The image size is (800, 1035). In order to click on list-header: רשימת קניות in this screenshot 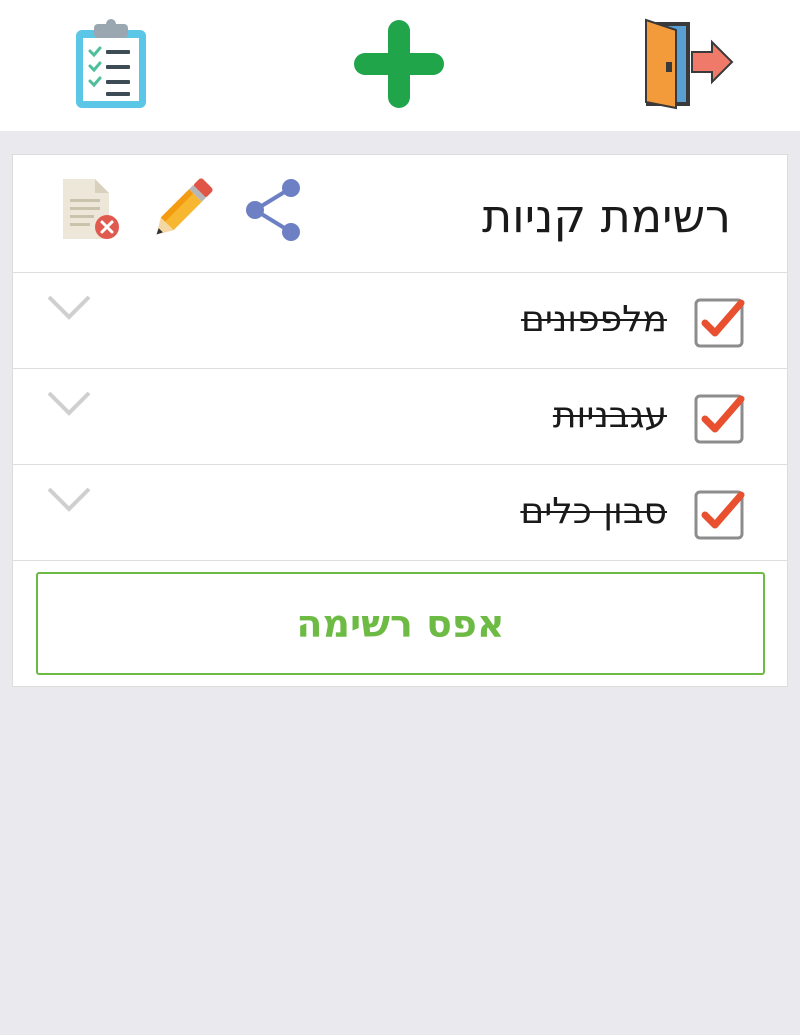, I will do `click(400, 214)`.